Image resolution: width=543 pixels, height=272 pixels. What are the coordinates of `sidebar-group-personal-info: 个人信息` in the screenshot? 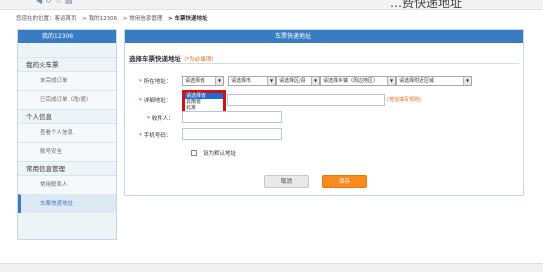 It's located at (67, 116).